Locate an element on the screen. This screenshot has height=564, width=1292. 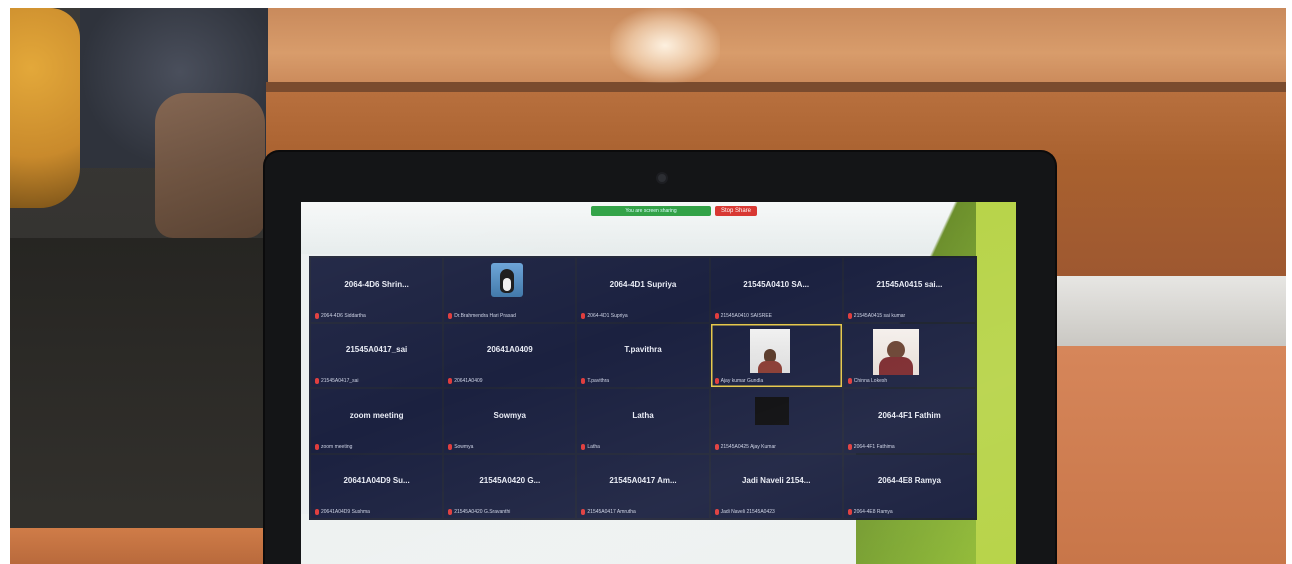
participant-label-text: 21545A0417 Amrutha is located at coordinates (611, 512).